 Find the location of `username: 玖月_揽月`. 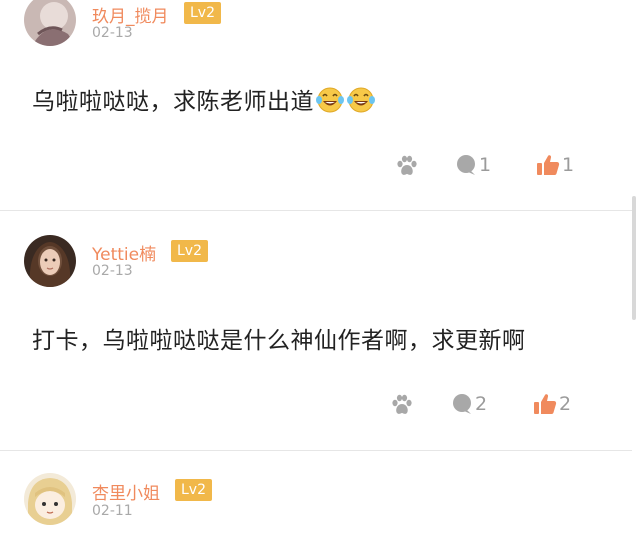

username: 玖月_揽月 is located at coordinates (130, 14).